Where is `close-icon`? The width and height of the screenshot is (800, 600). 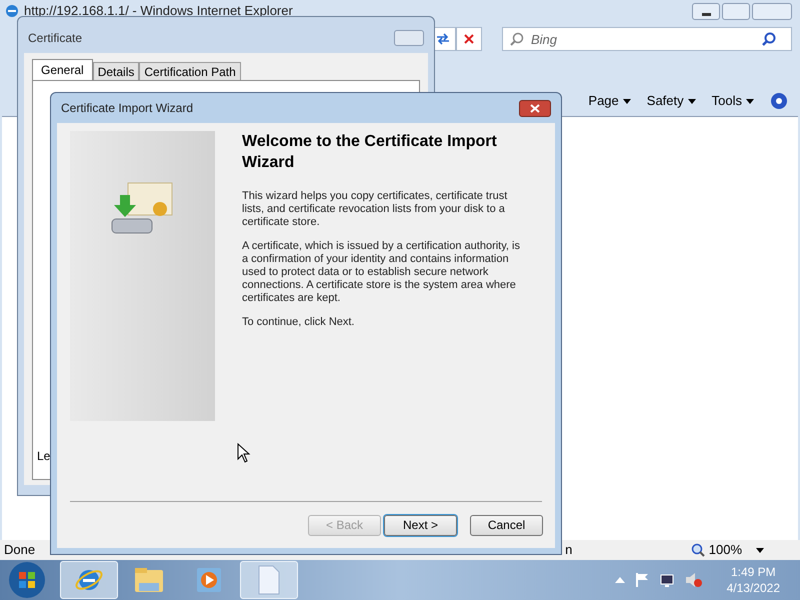 close-icon is located at coordinates (535, 108).